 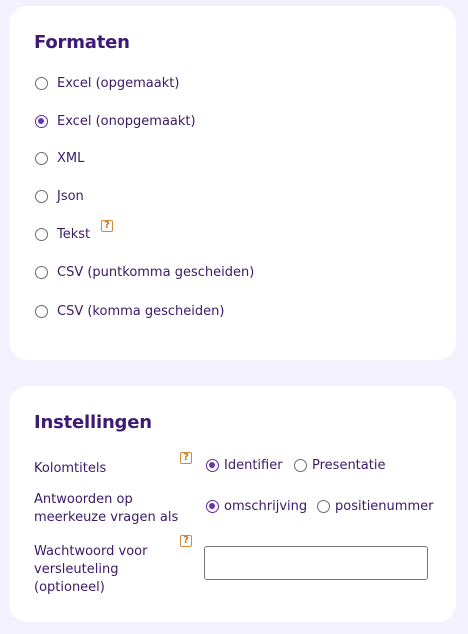 I want to click on radio-csv-semicolon, so click(x=41, y=272).